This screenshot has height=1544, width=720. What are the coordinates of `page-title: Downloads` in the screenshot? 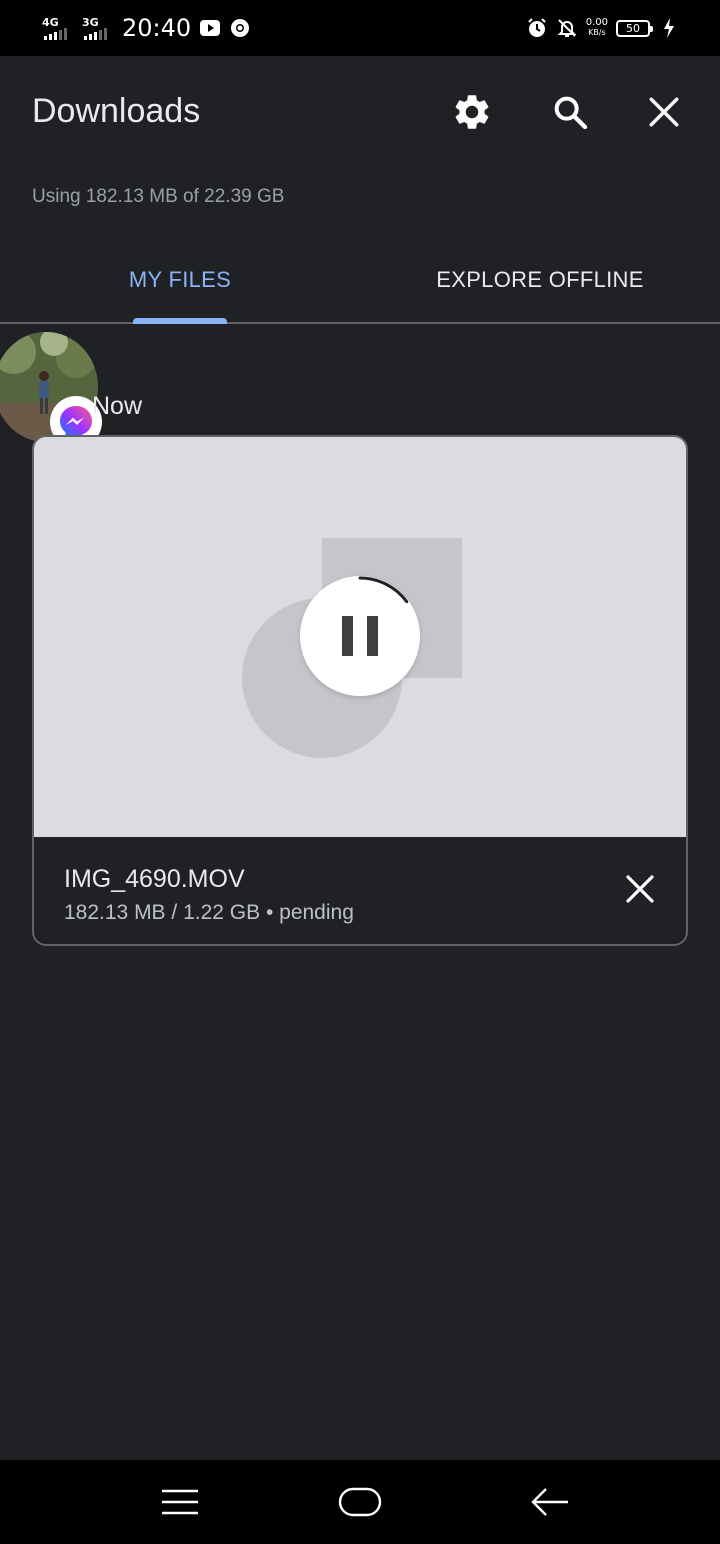 It's located at (116, 111).